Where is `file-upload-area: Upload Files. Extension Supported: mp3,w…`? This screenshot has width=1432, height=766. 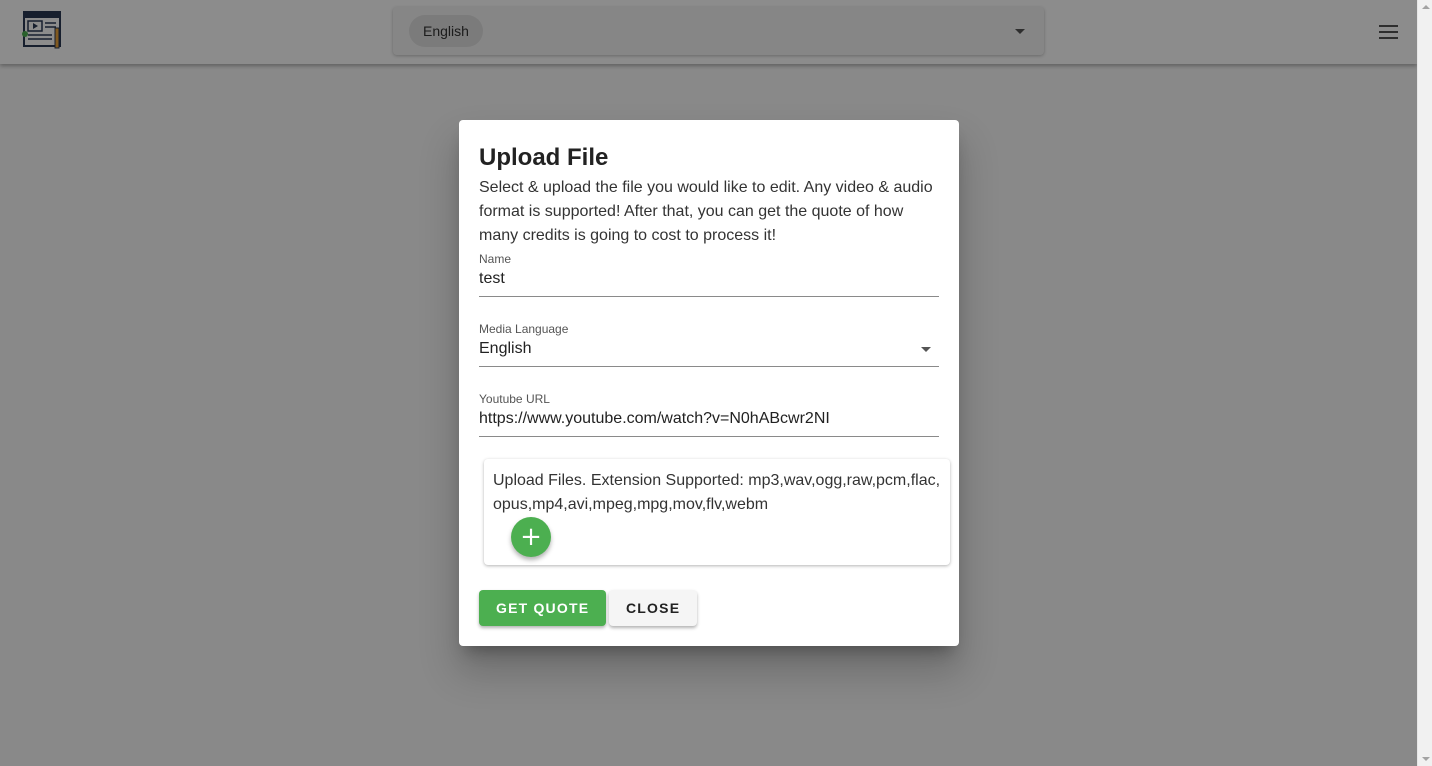
file-upload-area: Upload Files. Extension Supported: mp3,w… is located at coordinates (717, 512).